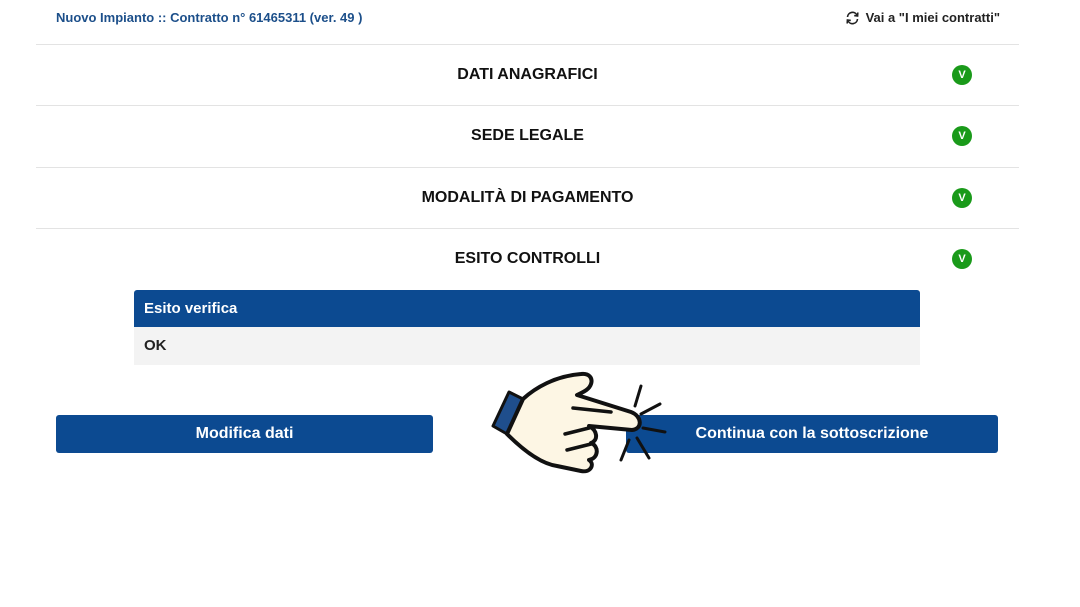  I want to click on section-esito-controlli: ESITO CONTROLLI V, so click(527, 259).